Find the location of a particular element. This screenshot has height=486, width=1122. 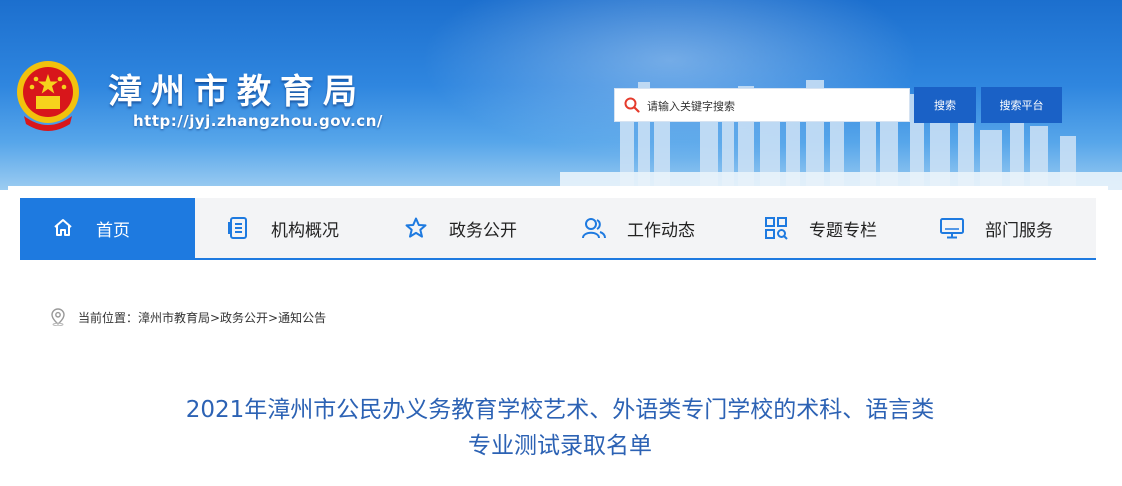

site-url: http://jyj.zhangzhou.gov.cn/ is located at coordinates (258, 121).